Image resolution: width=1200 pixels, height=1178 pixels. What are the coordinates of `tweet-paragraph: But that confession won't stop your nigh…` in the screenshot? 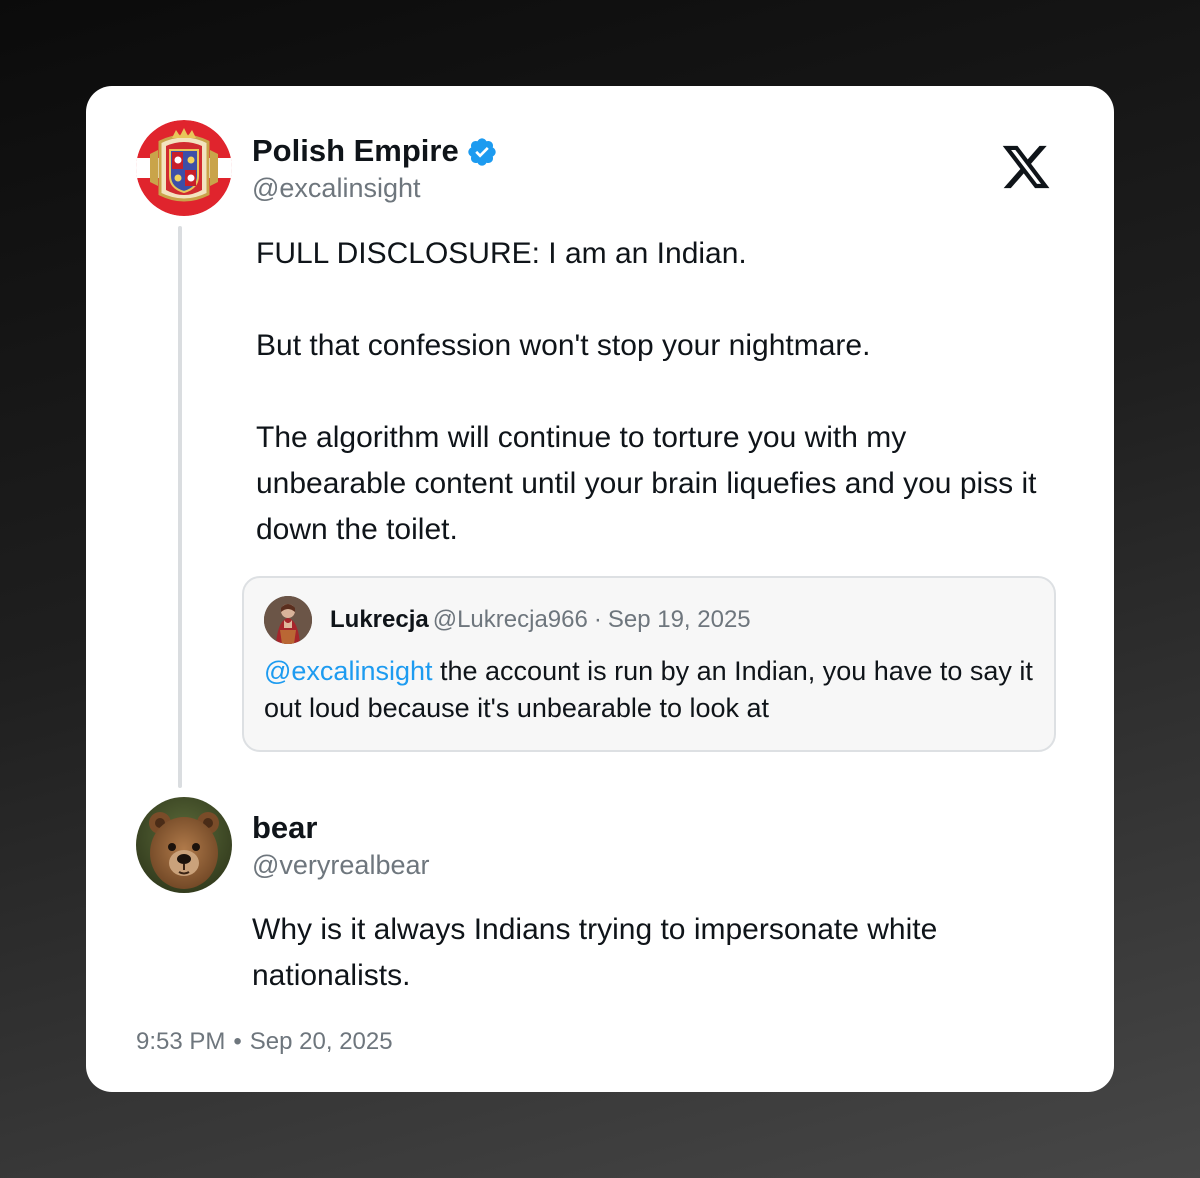 It's located at (563, 345).